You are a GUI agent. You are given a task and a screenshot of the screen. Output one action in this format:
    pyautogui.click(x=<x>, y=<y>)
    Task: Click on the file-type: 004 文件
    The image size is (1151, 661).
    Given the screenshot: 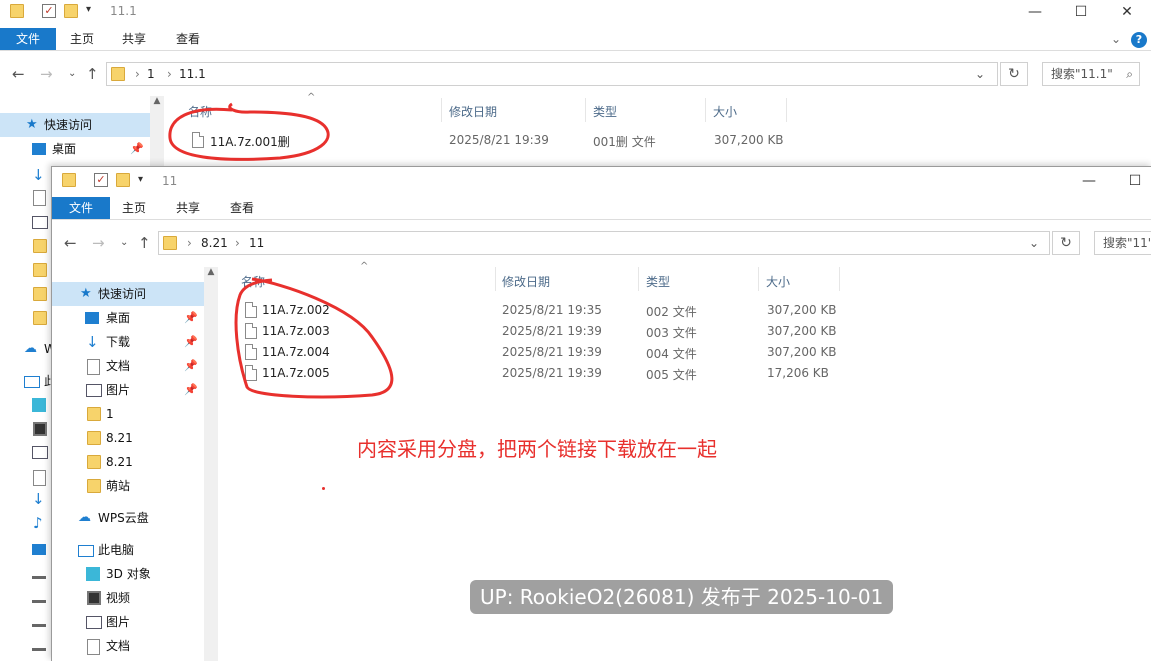 What is the action you would take?
    pyautogui.click(x=671, y=354)
    